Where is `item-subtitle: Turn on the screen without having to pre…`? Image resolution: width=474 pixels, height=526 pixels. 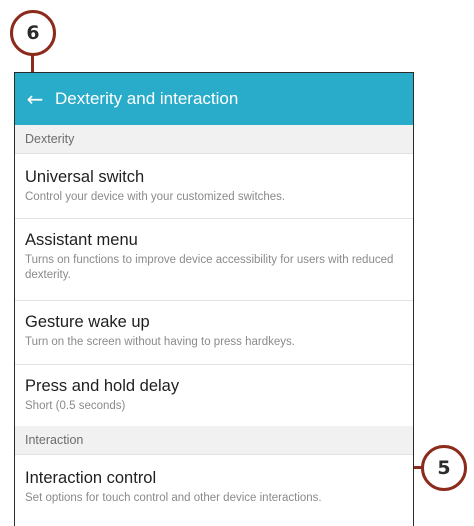
item-subtitle: Turn on the screen without having to pre… is located at coordinates (160, 342).